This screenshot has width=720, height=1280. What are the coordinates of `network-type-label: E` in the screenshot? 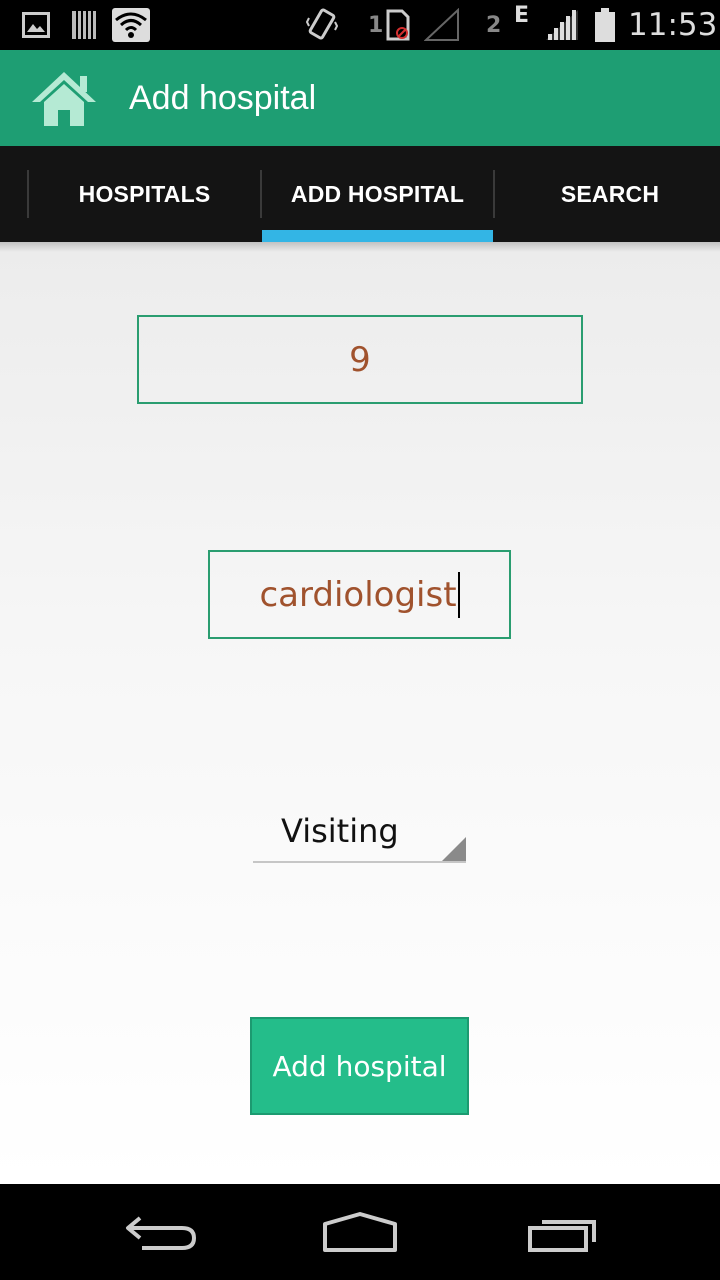 It's located at (522, 15).